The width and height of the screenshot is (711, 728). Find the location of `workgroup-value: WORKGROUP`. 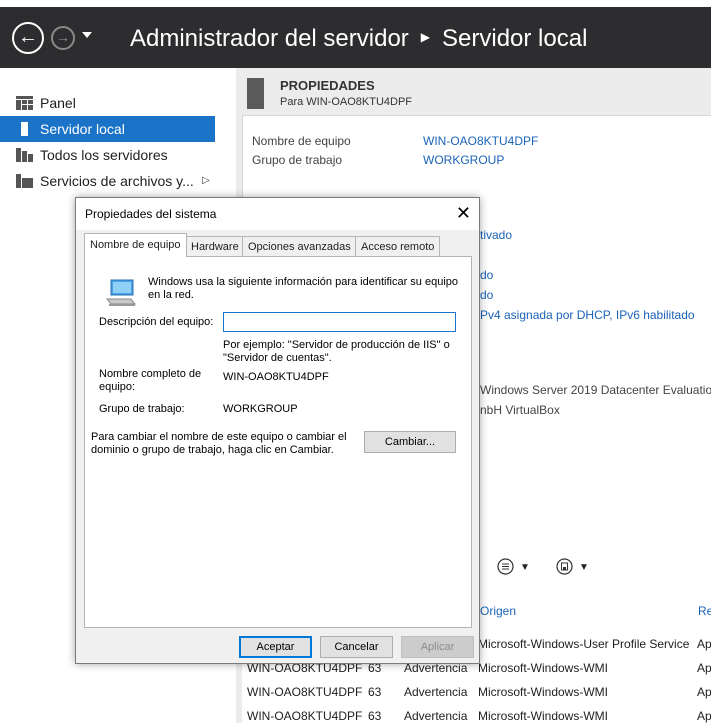

workgroup-value: WORKGROUP is located at coordinates (260, 409).